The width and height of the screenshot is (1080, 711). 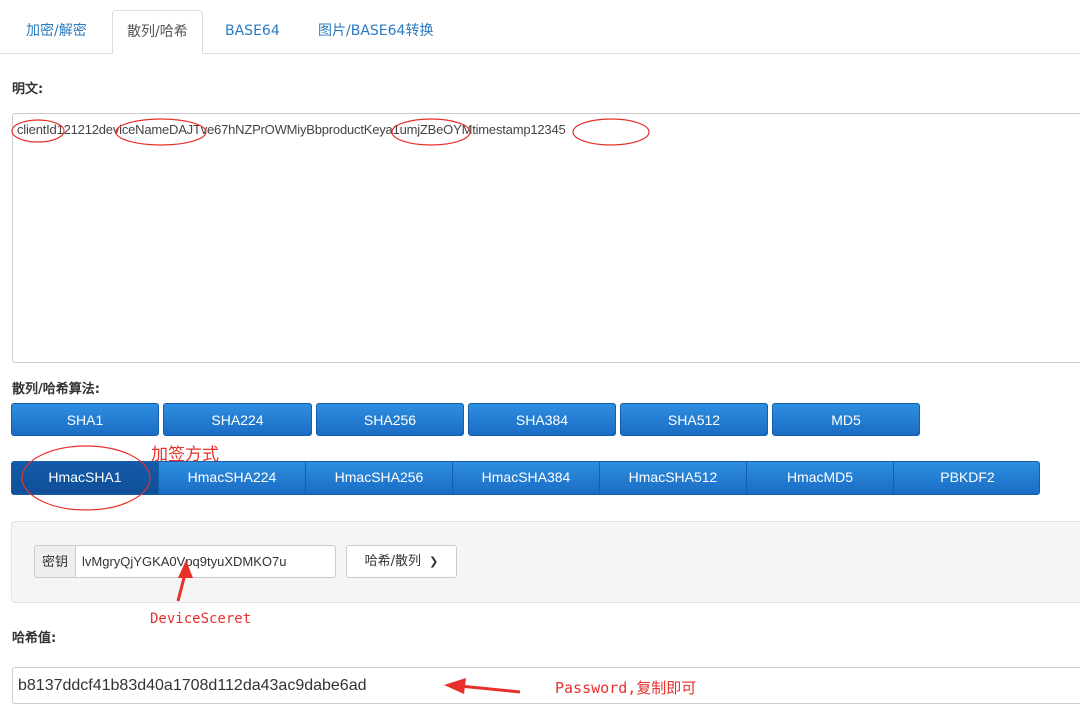 What do you see at coordinates (431, 132) in the screenshot?
I see `highlight-productkey` at bounding box center [431, 132].